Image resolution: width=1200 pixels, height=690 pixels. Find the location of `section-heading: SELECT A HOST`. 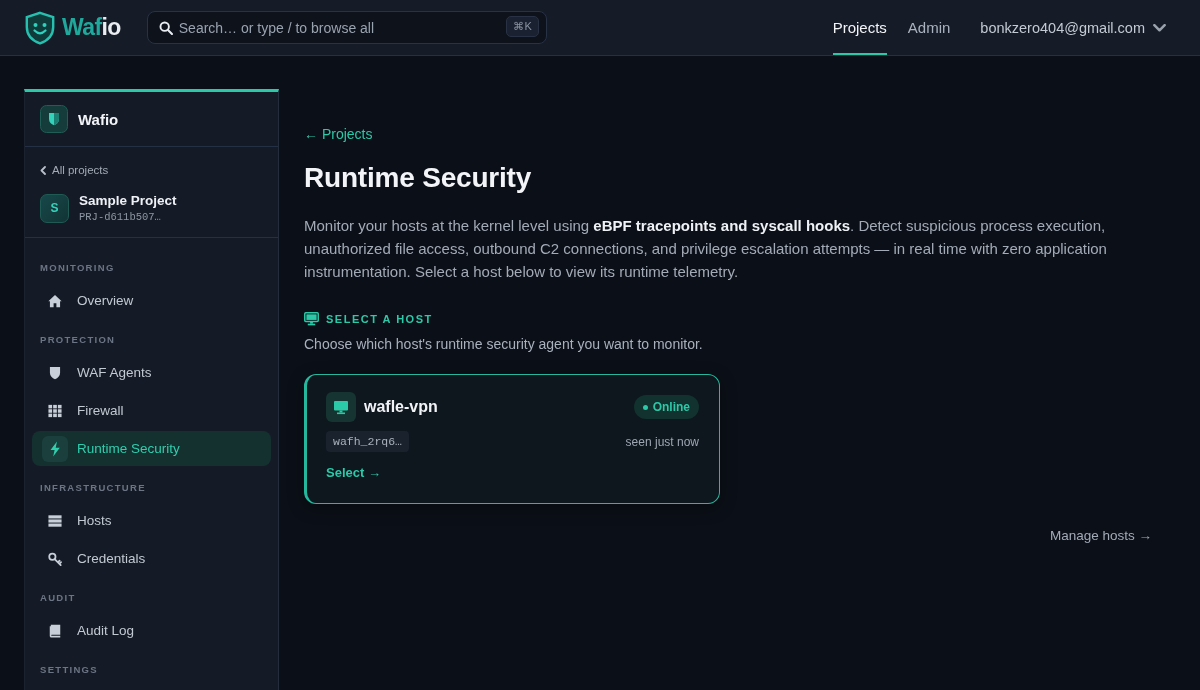

section-heading: SELECT A HOST is located at coordinates (379, 319).